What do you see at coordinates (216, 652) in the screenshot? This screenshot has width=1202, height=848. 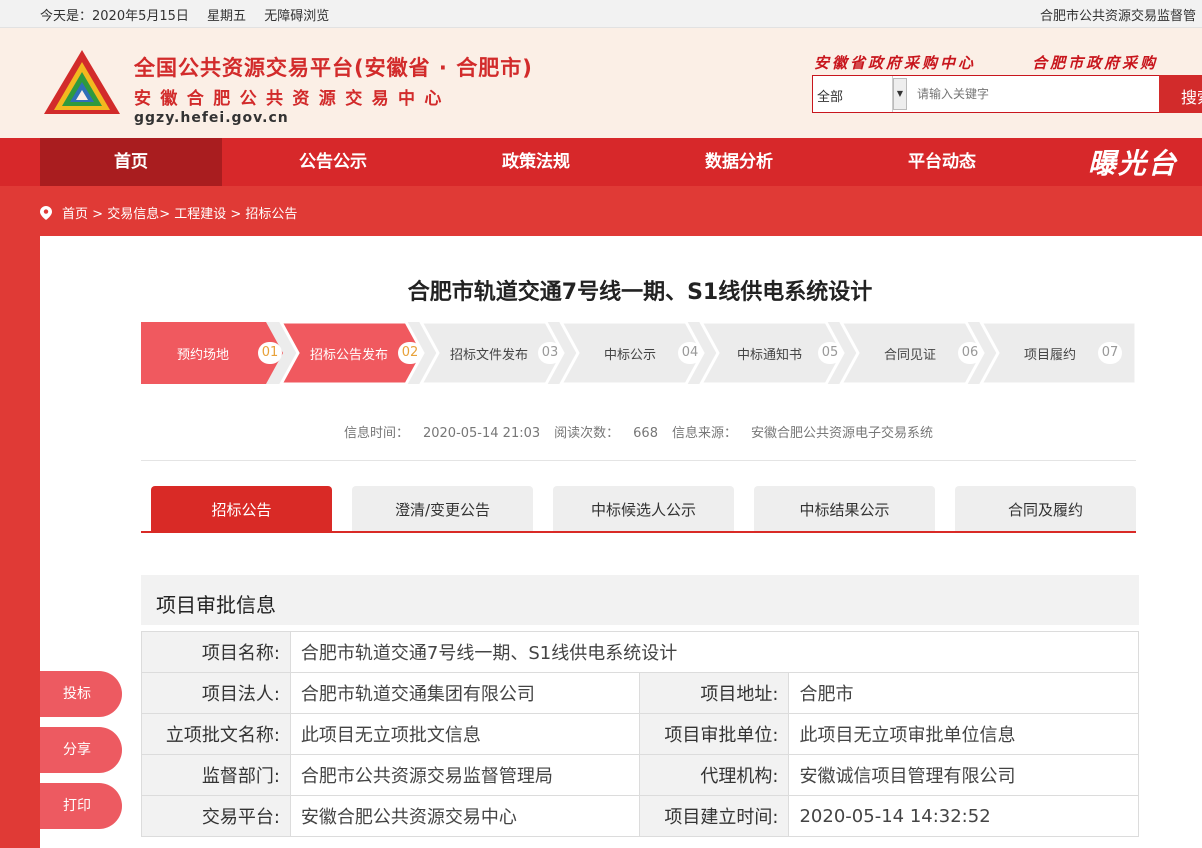 I see `table-key: 项目名称:` at bounding box center [216, 652].